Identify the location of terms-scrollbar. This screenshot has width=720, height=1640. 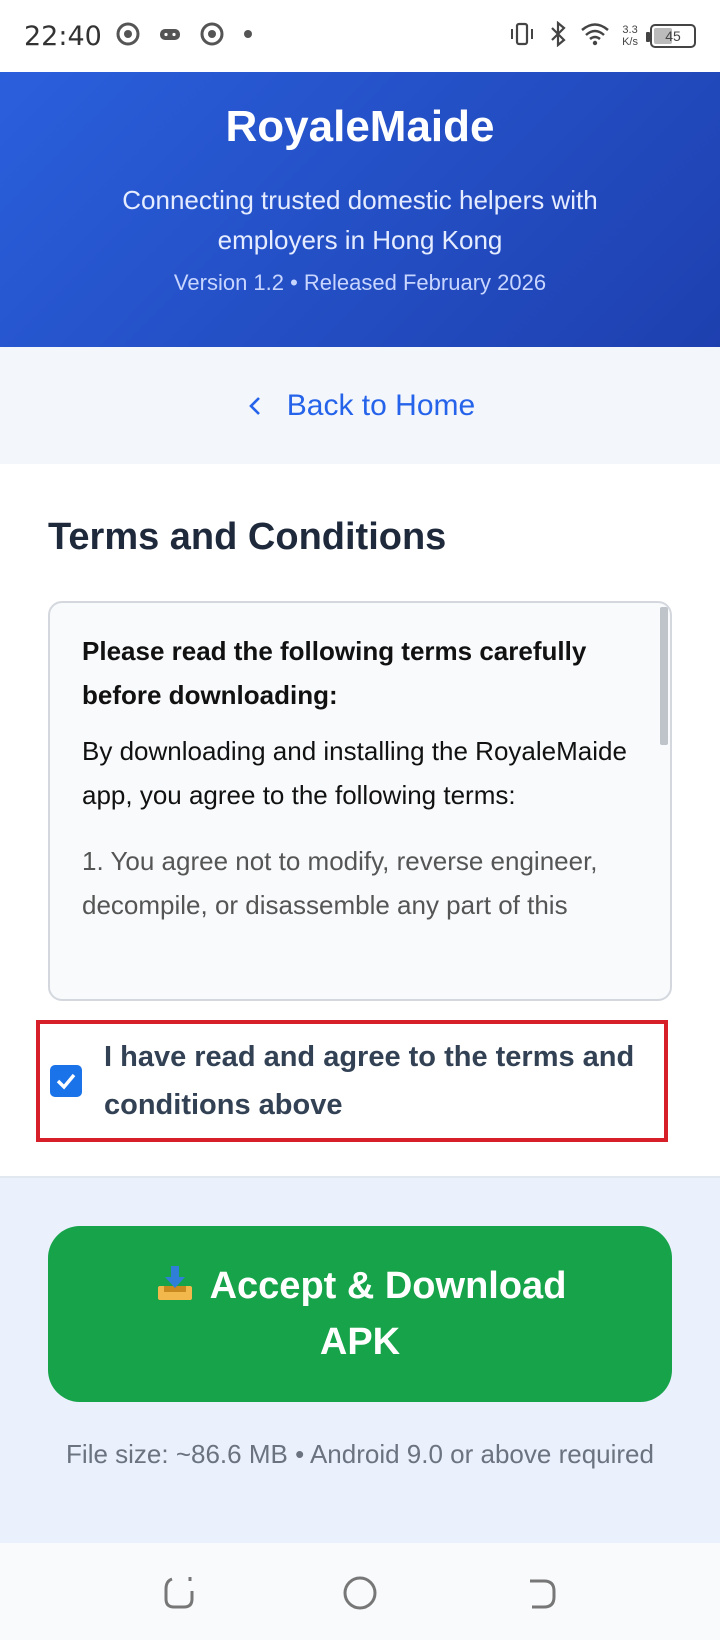
(664, 676).